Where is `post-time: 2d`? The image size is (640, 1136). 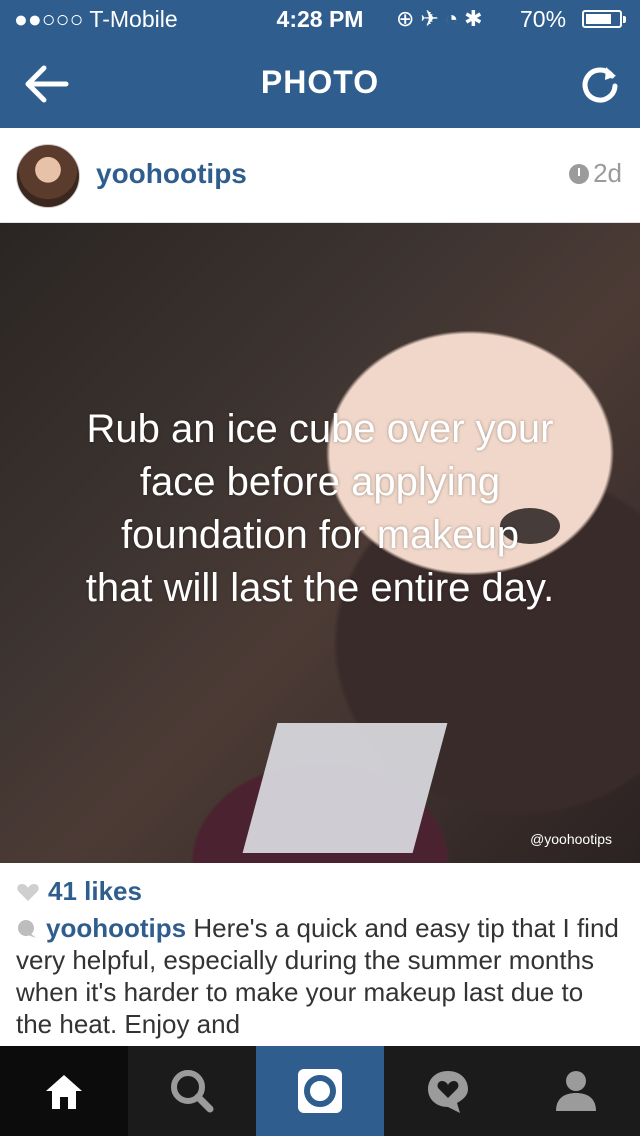 post-time: 2d is located at coordinates (595, 173).